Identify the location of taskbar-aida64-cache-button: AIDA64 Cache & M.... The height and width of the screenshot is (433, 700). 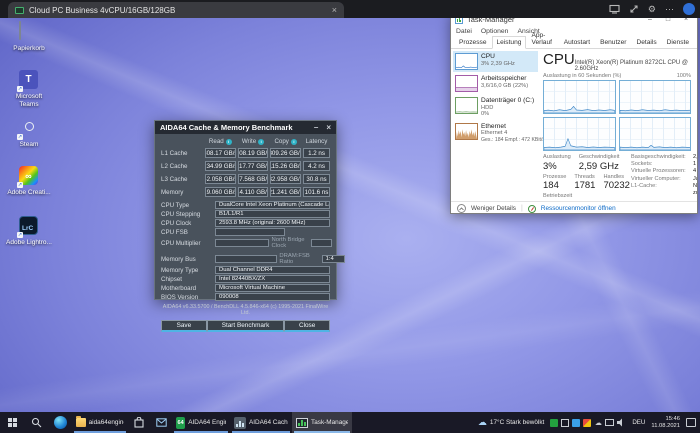
(261, 422).